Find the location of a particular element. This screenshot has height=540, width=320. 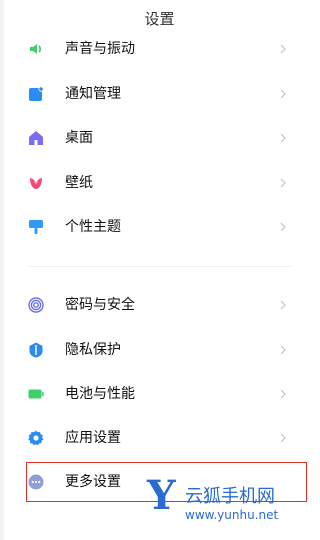

gear-icon is located at coordinates (36, 438).